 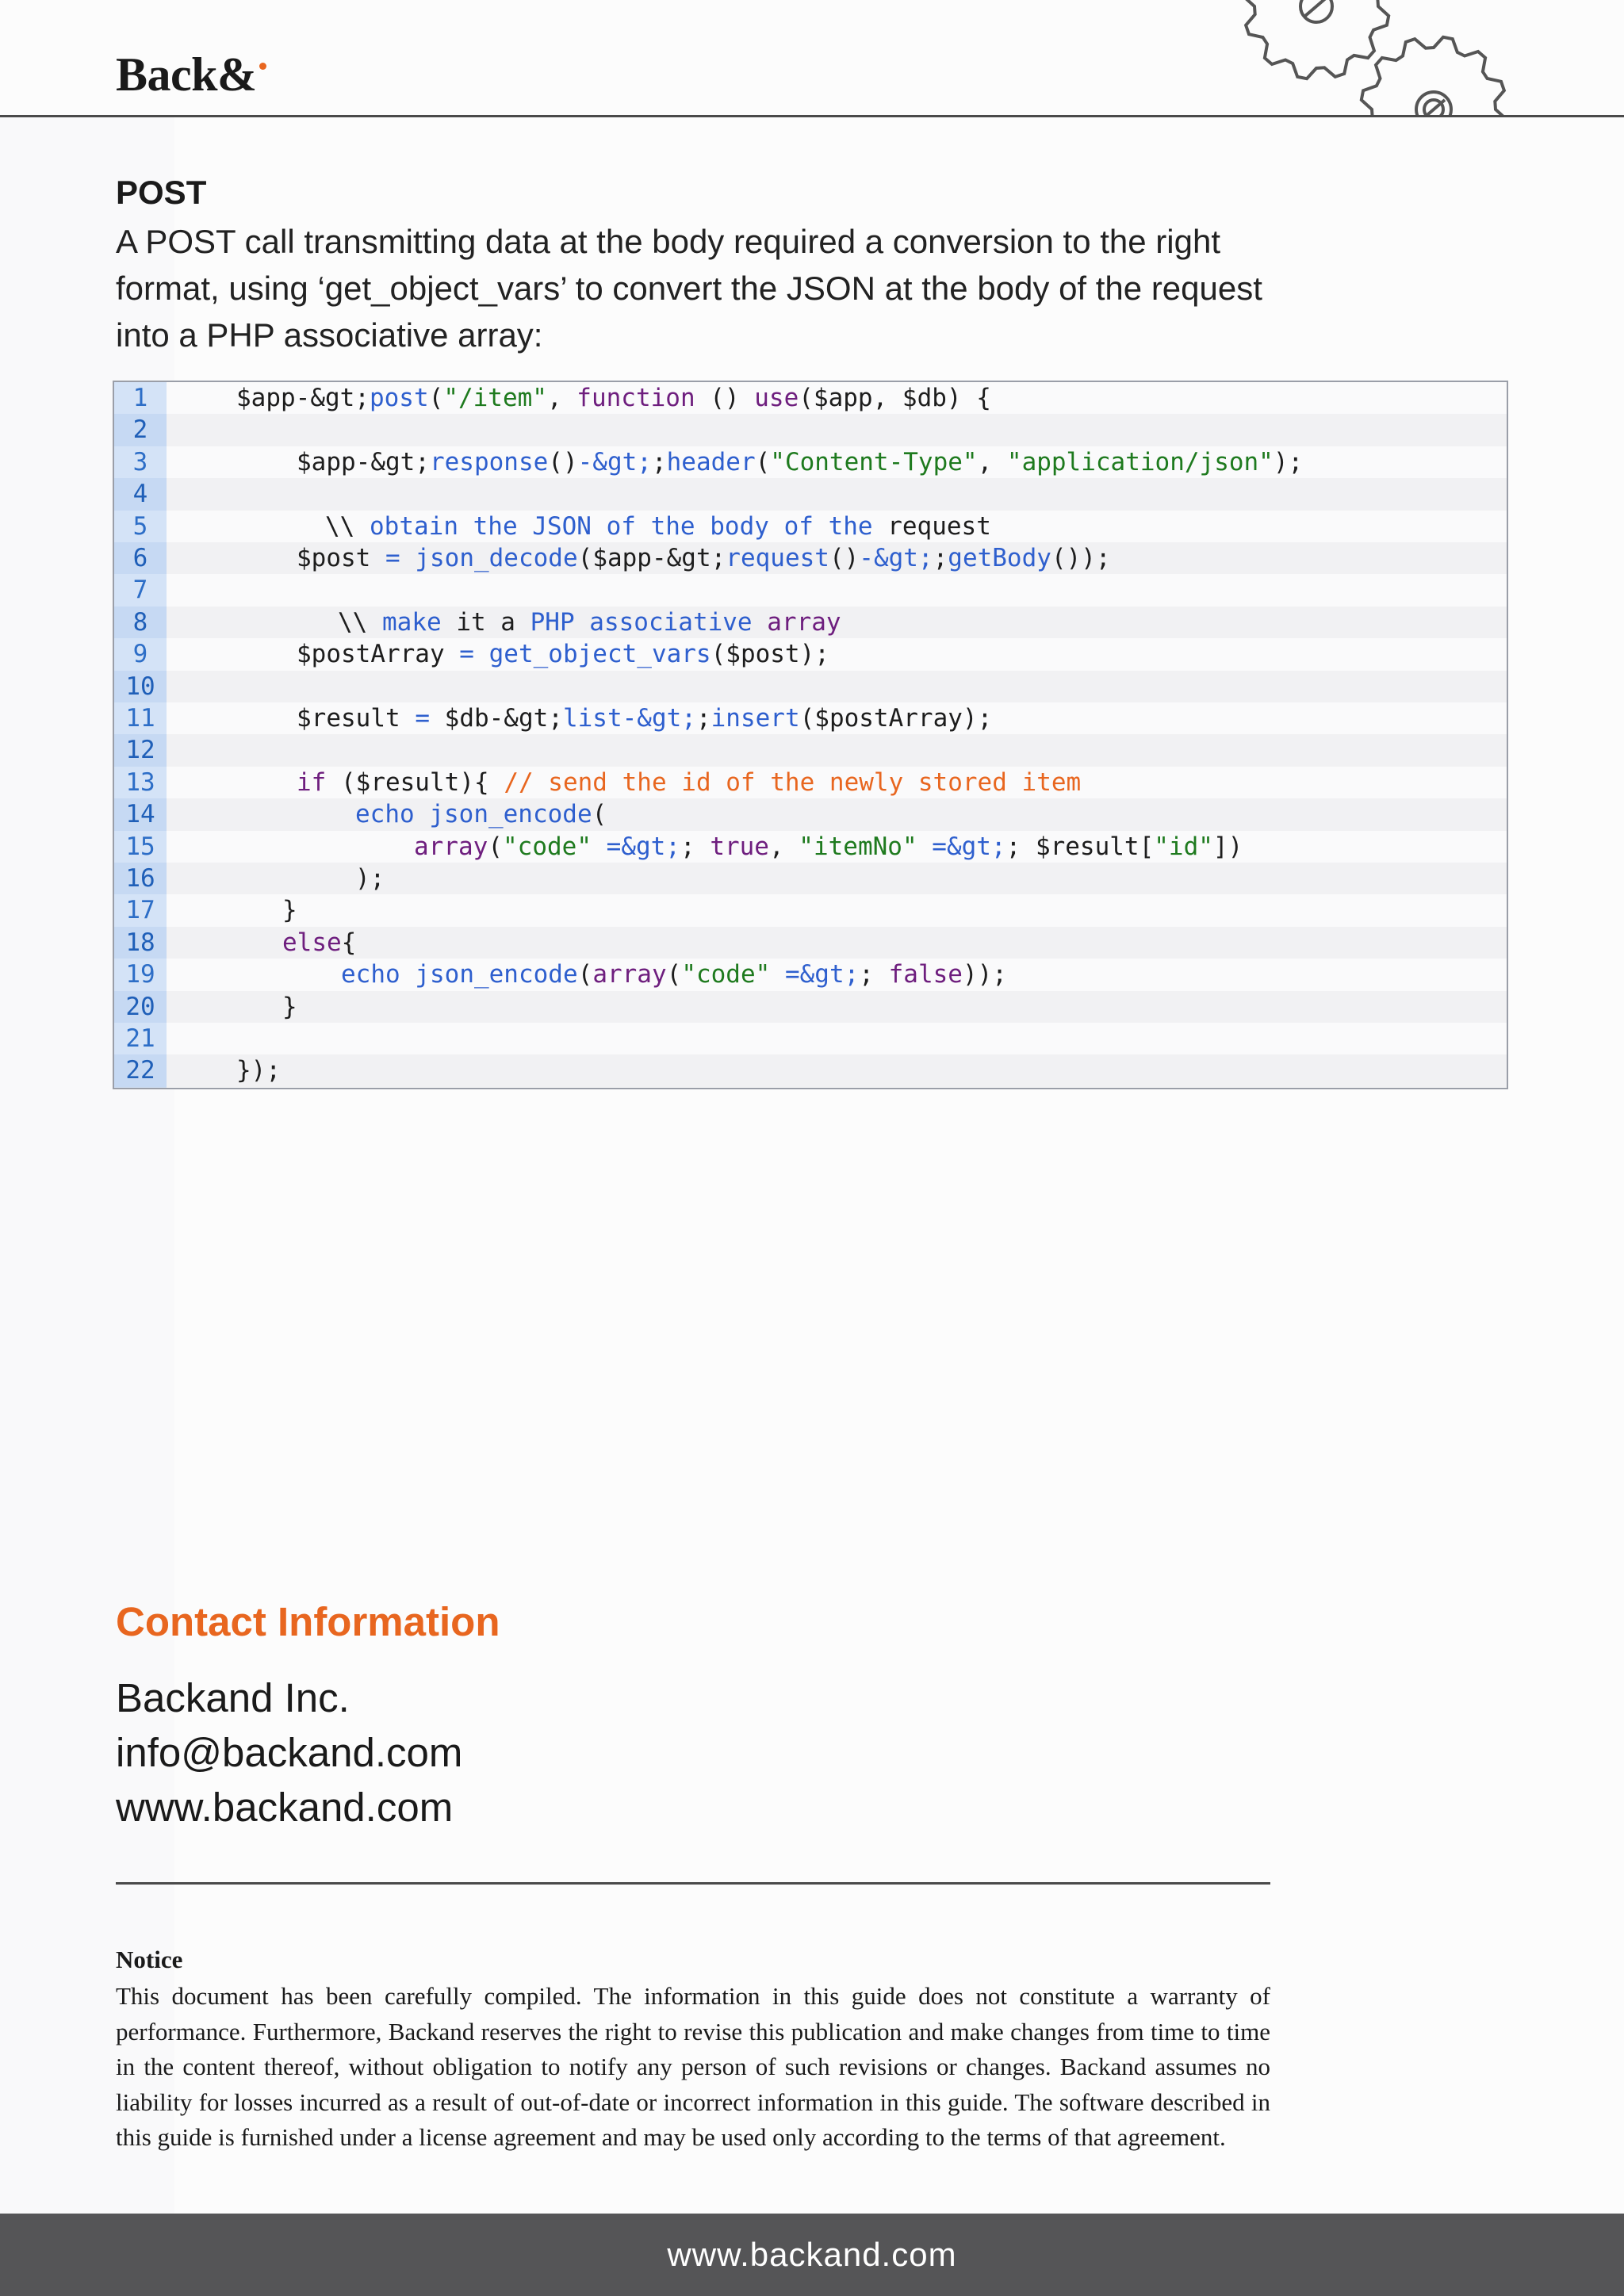 What do you see at coordinates (810, 911) in the screenshot?
I see `code-line: 17}` at bounding box center [810, 911].